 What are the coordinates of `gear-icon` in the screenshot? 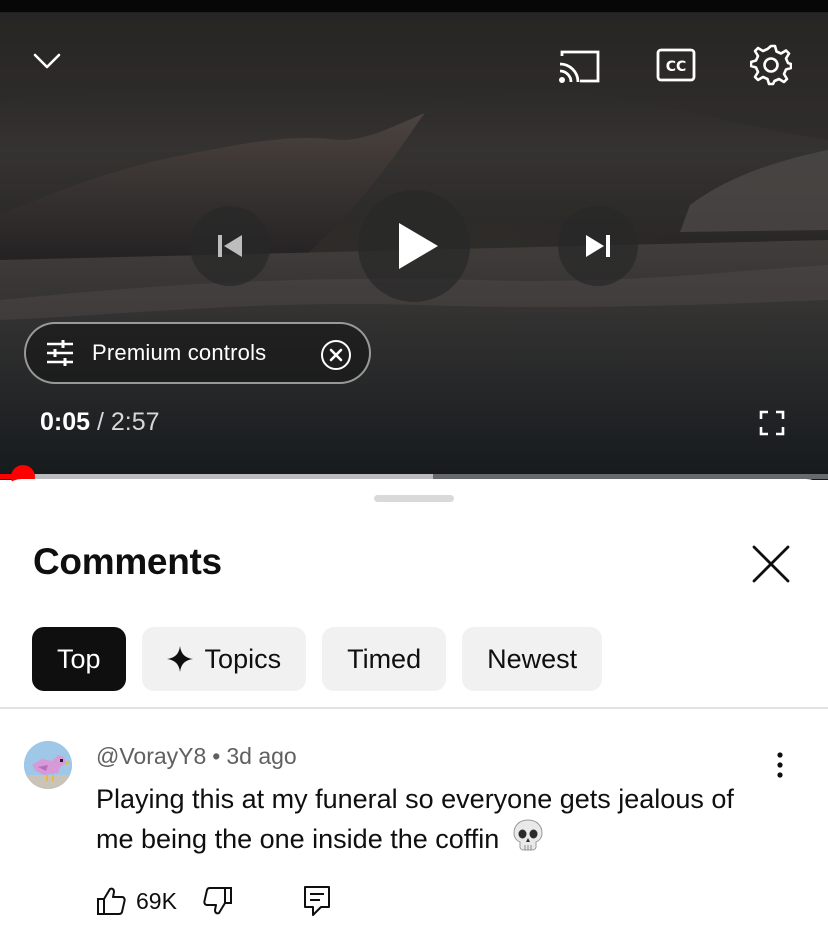 It's located at (771, 65).